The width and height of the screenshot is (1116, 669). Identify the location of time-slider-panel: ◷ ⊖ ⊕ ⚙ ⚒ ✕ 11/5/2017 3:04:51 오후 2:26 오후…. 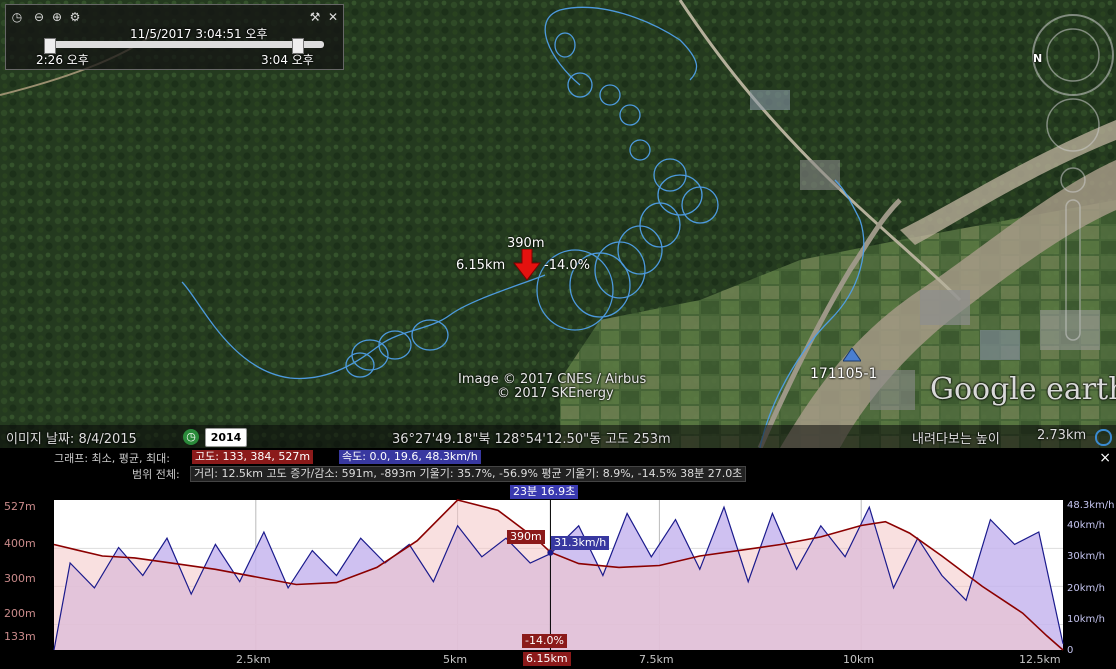
(174, 37).